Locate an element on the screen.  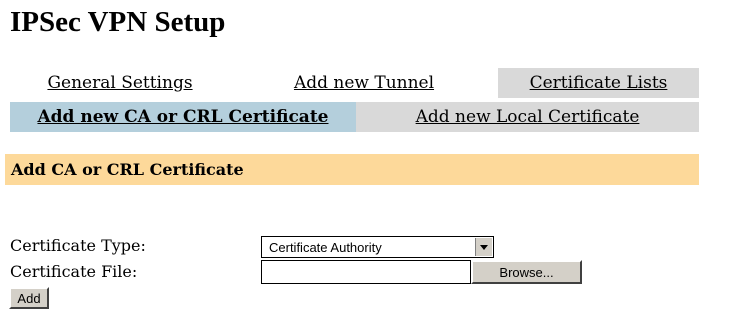
tab-certificate-lists: Certificate Lists is located at coordinates (598, 83).